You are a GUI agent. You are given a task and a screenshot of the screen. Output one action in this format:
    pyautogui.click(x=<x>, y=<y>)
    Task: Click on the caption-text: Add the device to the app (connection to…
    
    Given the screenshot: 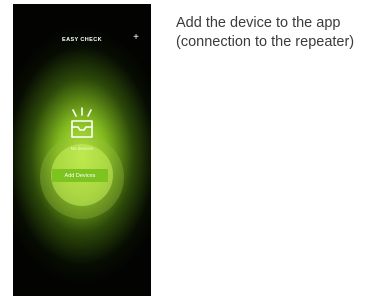 What is the action you would take?
    pyautogui.click(x=265, y=32)
    